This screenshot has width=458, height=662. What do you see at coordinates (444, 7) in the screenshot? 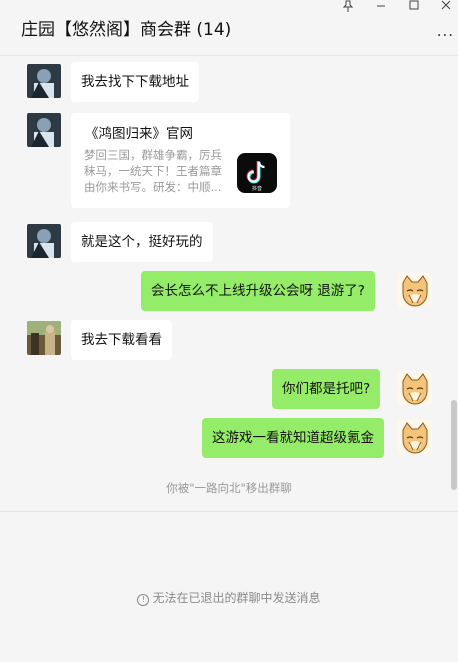
I see `close-icon` at bounding box center [444, 7].